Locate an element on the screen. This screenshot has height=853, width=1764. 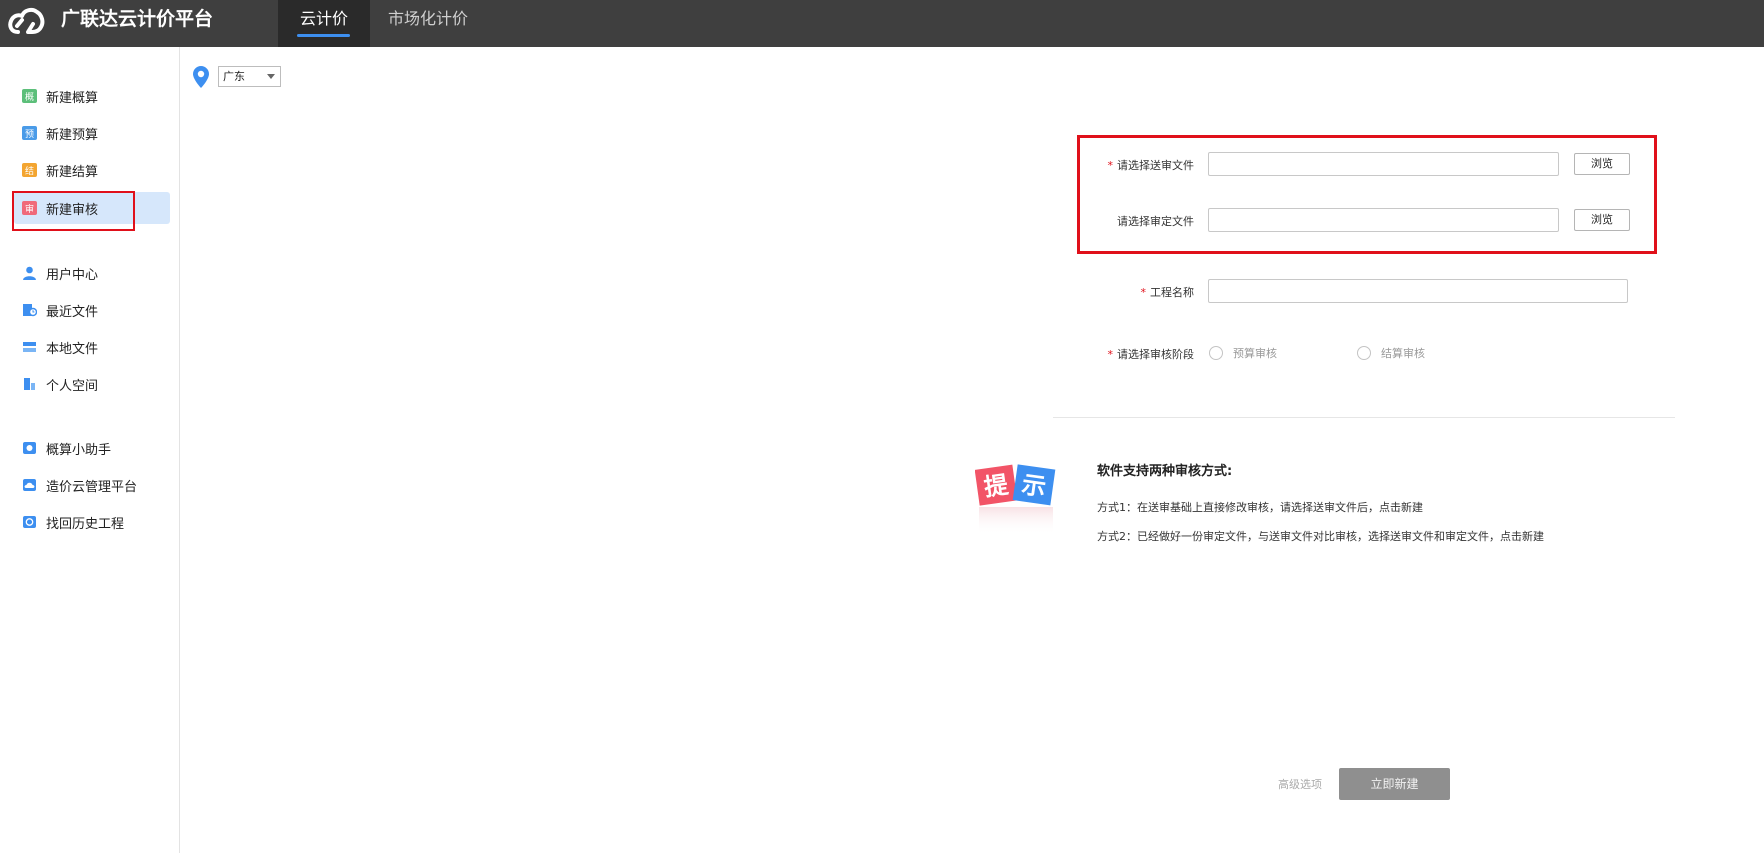
sidebar-item-new-audit: 审 新建审核 is located at coordinates (91, 211).